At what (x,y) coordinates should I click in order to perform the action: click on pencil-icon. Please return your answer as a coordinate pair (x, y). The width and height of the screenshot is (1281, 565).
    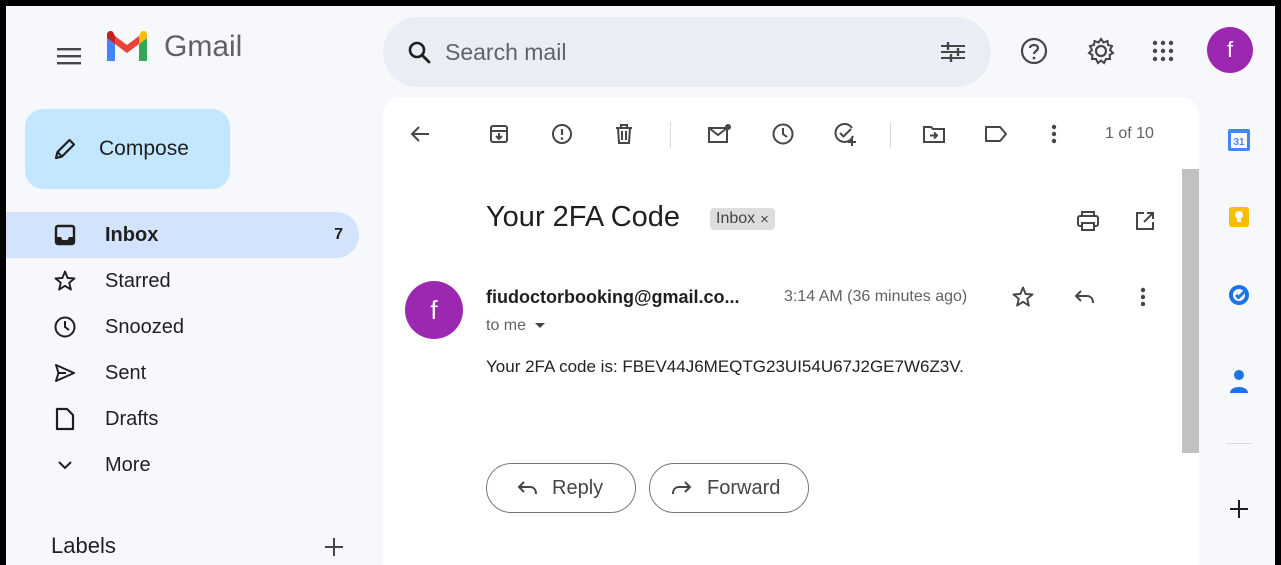
    Looking at the image, I should click on (65, 149).